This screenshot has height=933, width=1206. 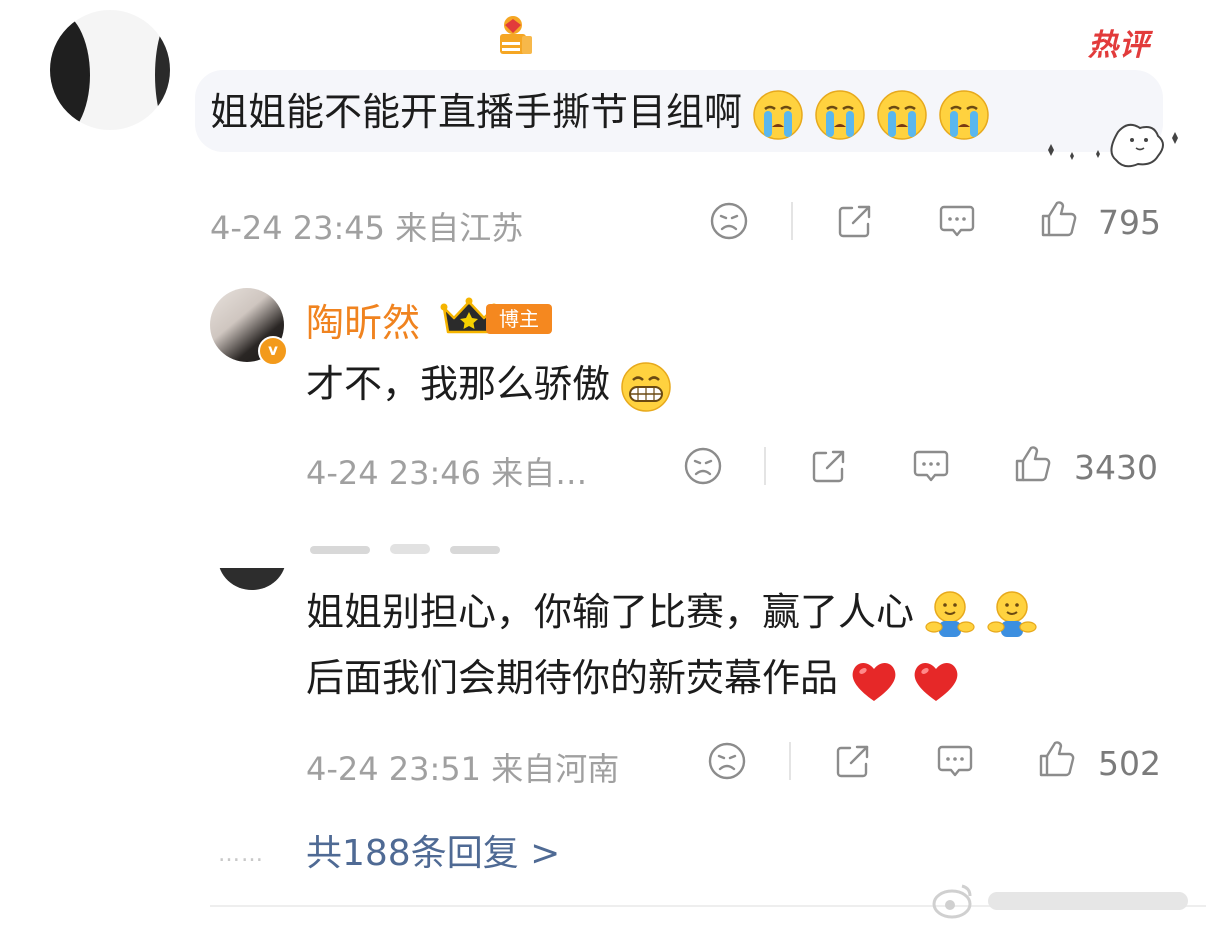 What do you see at coordinates (519, 319) in the screenshot?
I see `blogger-tag: 博主` at bounding box center [519, 319].